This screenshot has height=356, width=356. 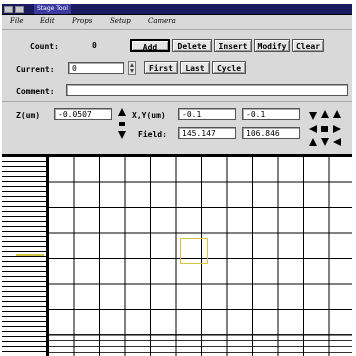 What do you see at coordinates (94, 45) in the screenshot?
I see `count-value: 0` at bounding box center [94, 45].